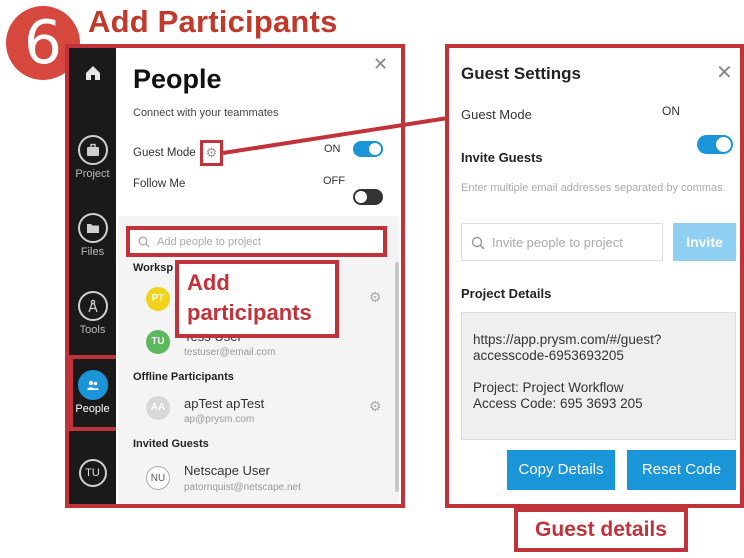 The height and width of the screenshot is (558, 744). Describe the element at coordinates (502, 157) in the screenshot. I see `invite-guests-heading: Invite Guests` at that location.